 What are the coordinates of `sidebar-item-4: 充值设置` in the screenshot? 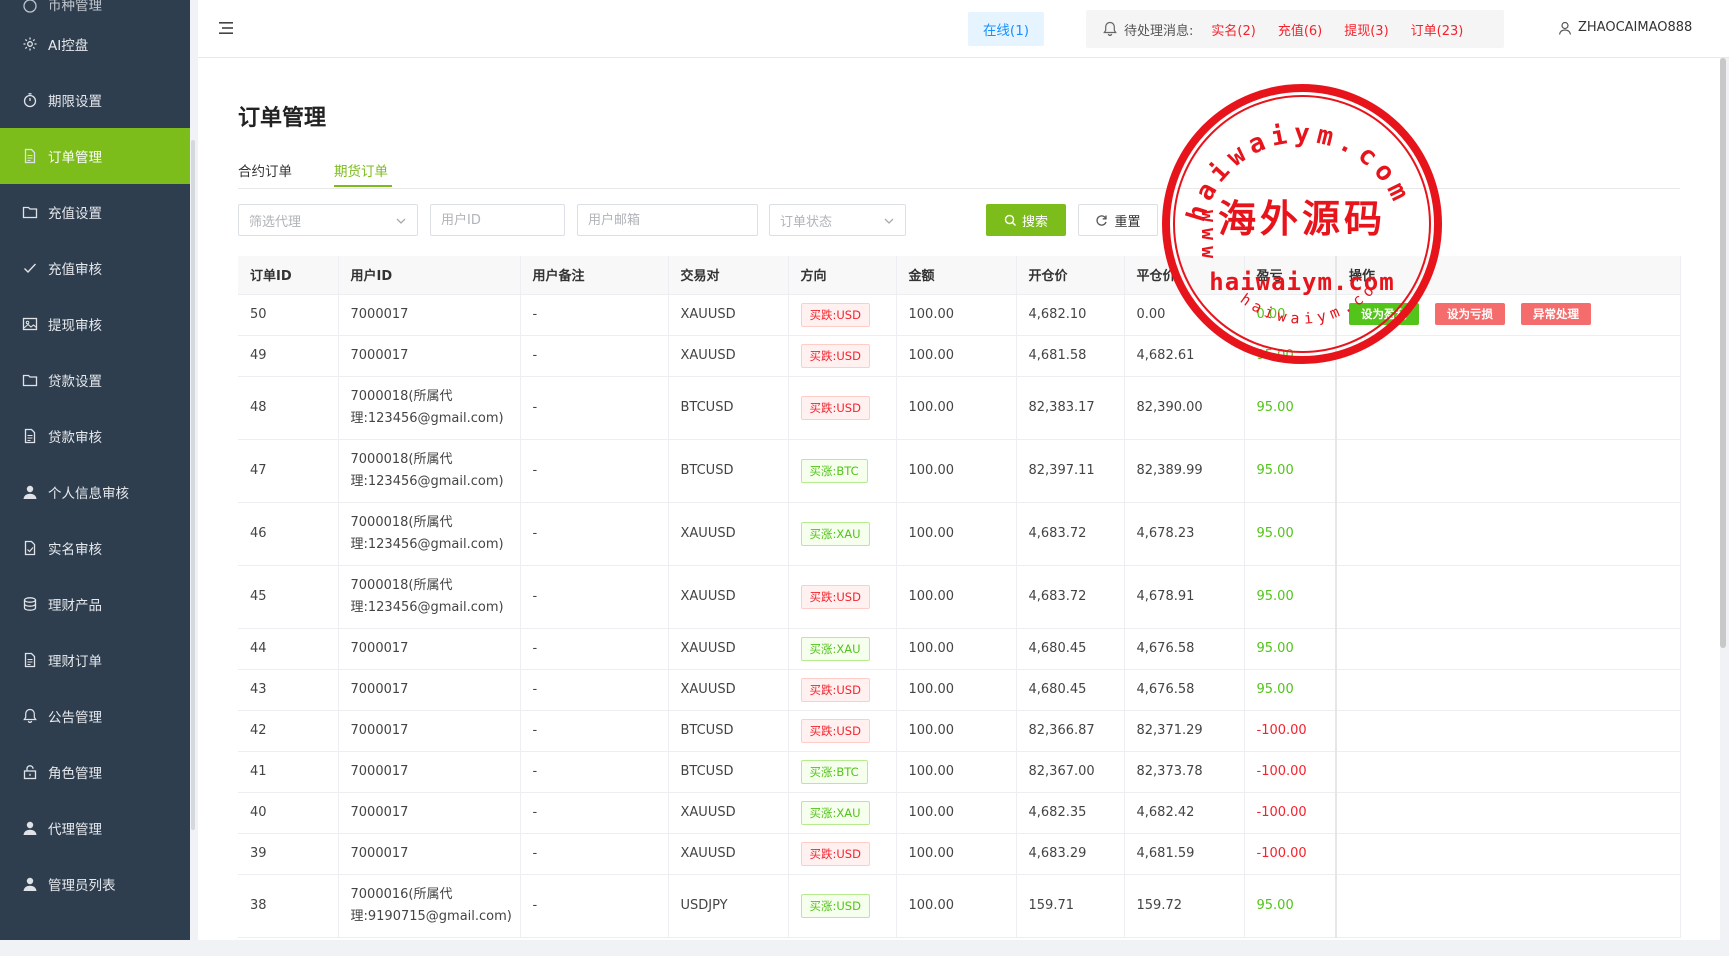 It's located at (95, 212).